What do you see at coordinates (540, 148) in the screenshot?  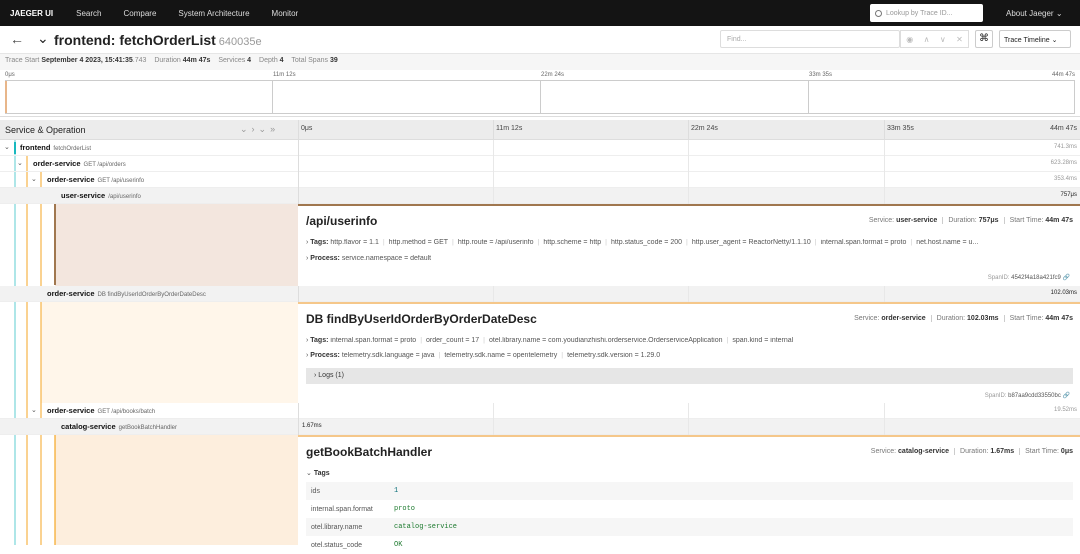 I see `span-row: ⌄ frontend fetchOrderList 741.3ms` at bounding box center [540, 148].